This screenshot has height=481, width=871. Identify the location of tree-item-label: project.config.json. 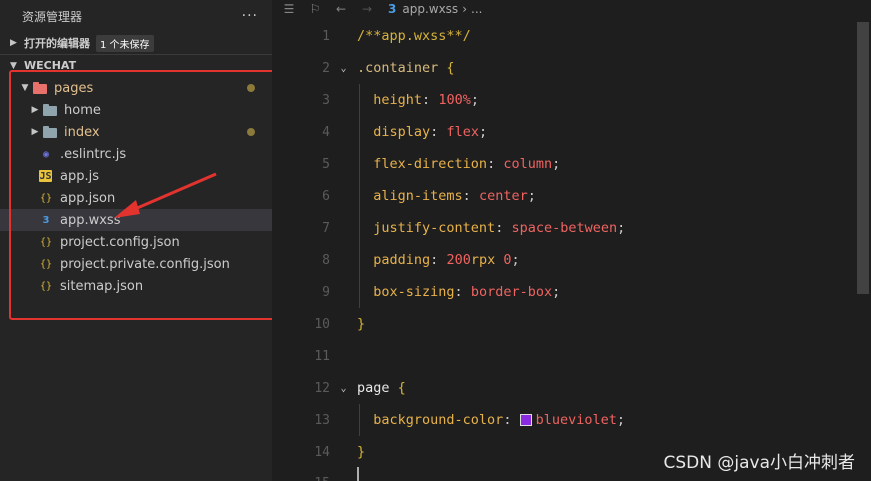
(120, 242).